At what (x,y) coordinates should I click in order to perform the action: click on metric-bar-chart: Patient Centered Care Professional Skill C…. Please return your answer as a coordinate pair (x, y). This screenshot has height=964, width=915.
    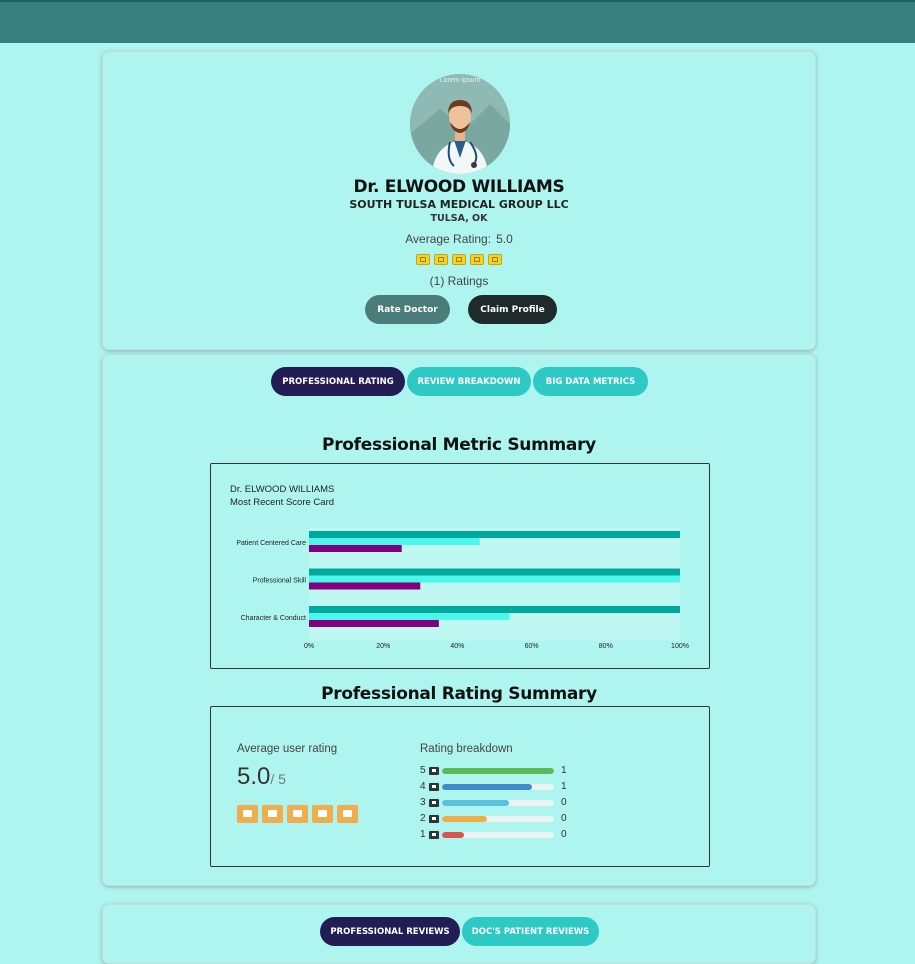
    Looking at the image, I should click on (462, 589).